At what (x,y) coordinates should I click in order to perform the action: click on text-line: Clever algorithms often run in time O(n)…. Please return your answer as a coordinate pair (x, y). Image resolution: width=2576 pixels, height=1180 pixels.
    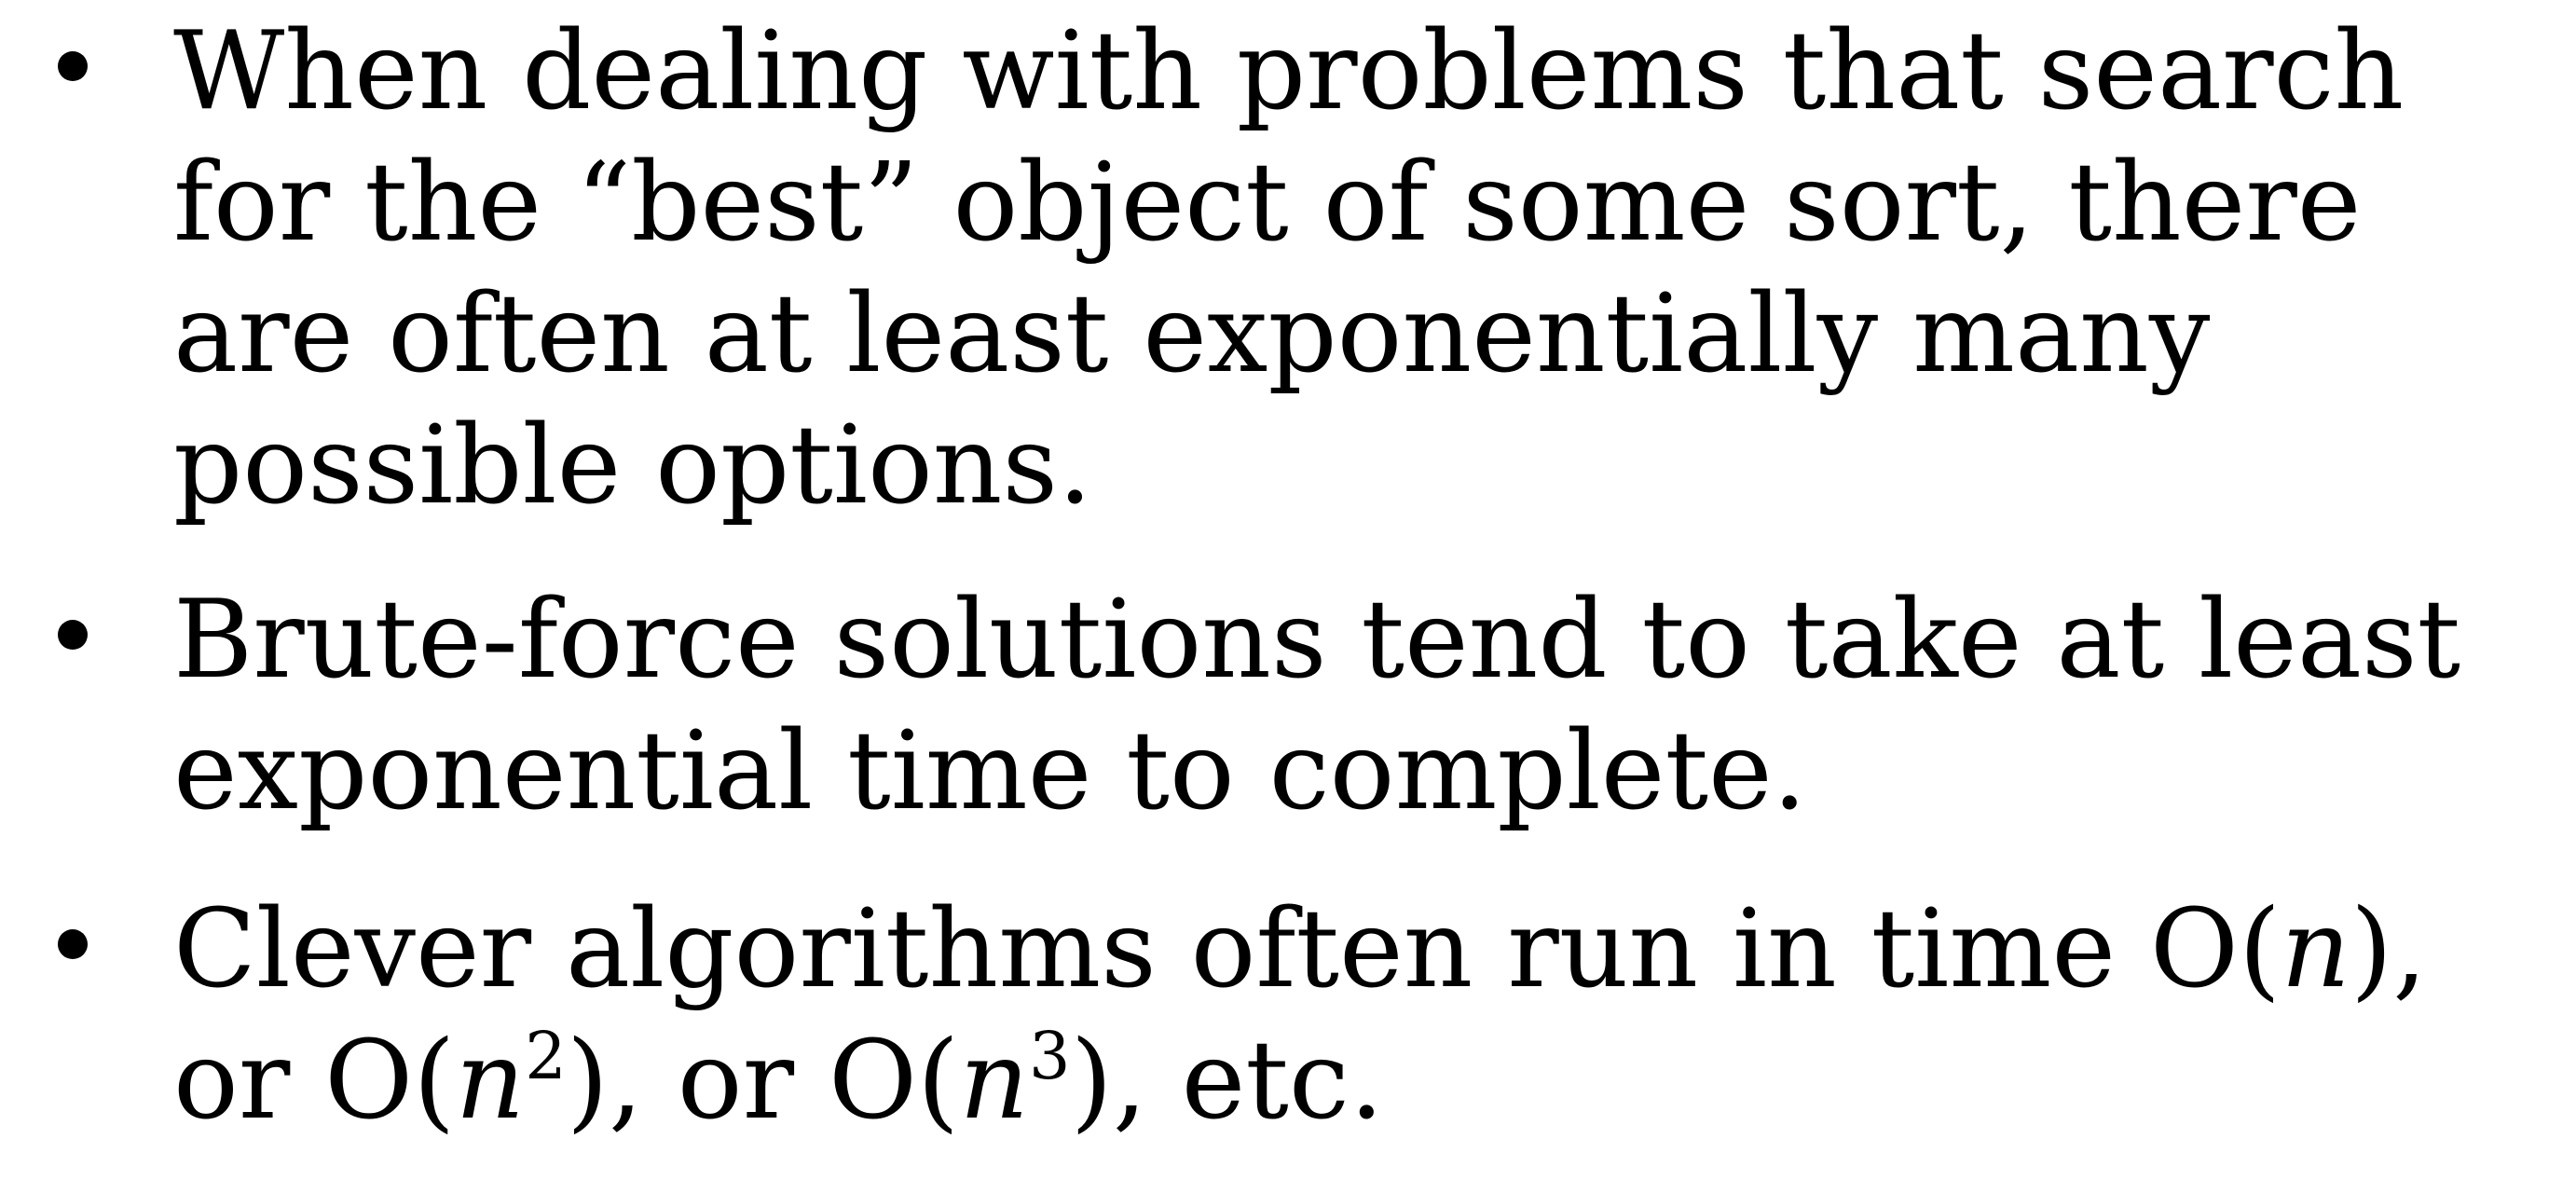
    Looking at the image, I should click on (1366, 950).